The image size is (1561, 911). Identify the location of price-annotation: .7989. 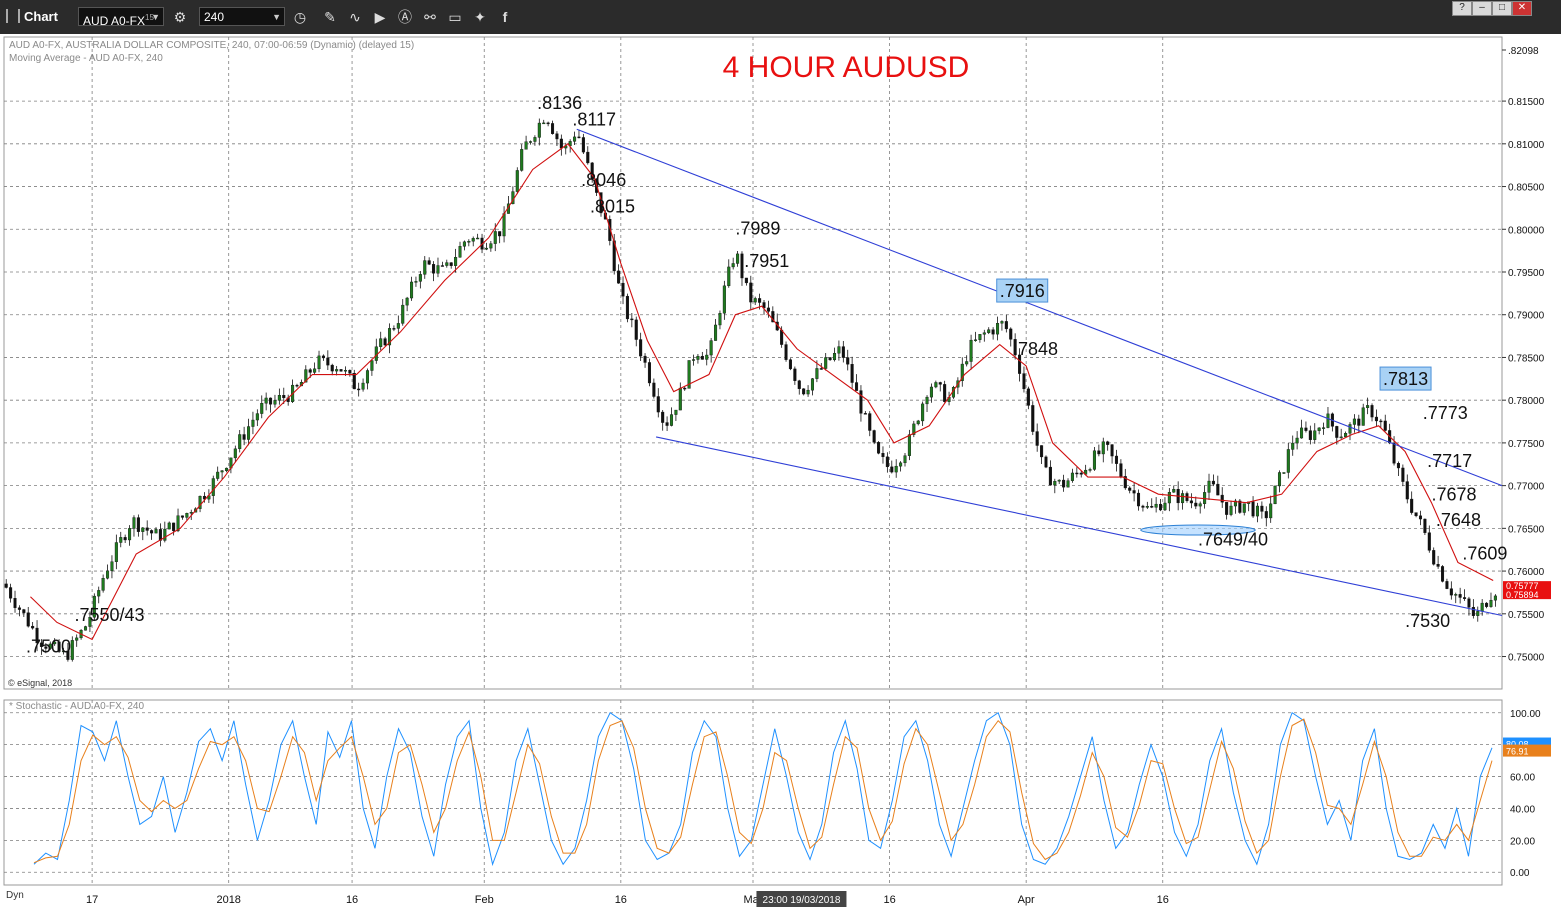
(757, 229).